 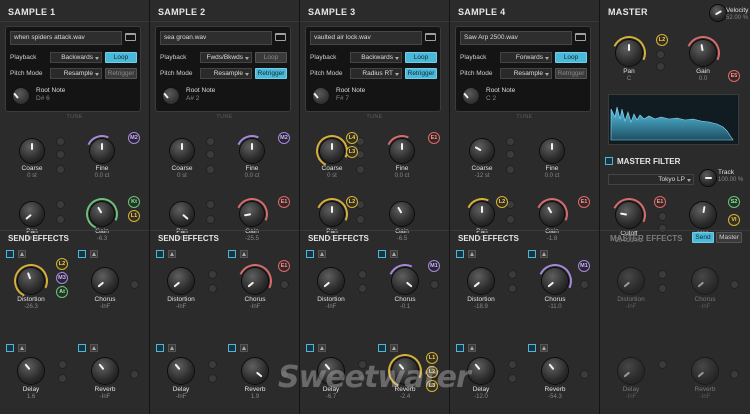 What do you see at coordinates (134, 202) in the screenshot?
I see `mod-badge-kt: Kt` at bounding box center [134, 202].